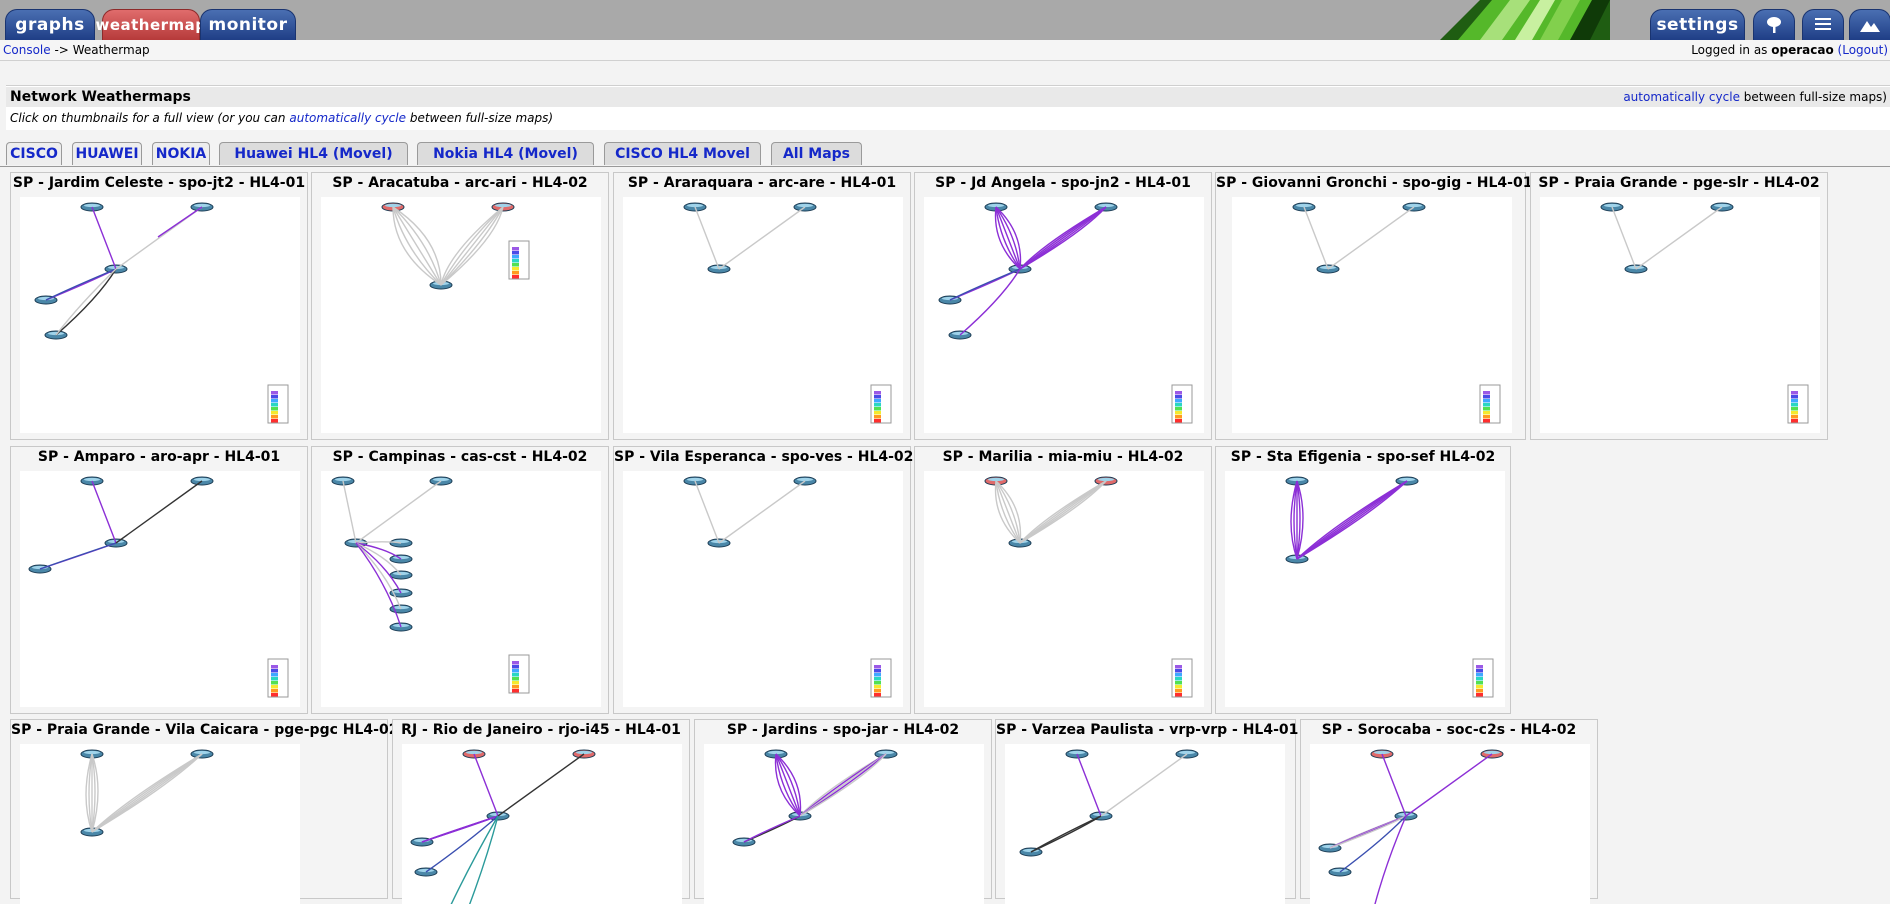  Describe the element at coordinates (843, 730) in the screenshot. I see `map-title: SP - Jardins - spo-jar - HL4-02` at that location.